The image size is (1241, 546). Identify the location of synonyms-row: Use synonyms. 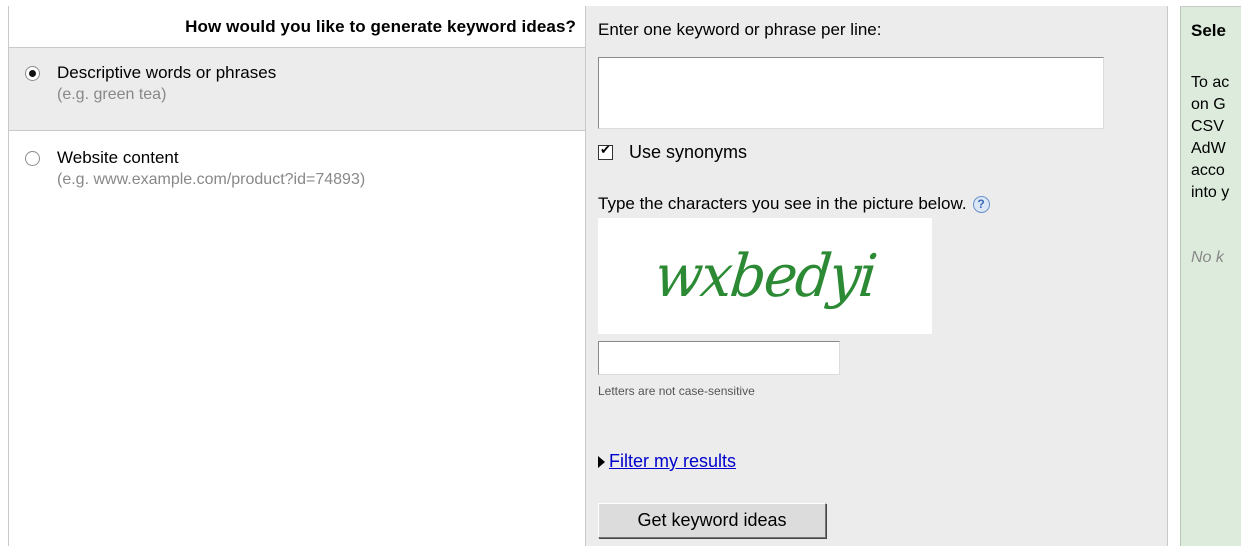
(672, 152).